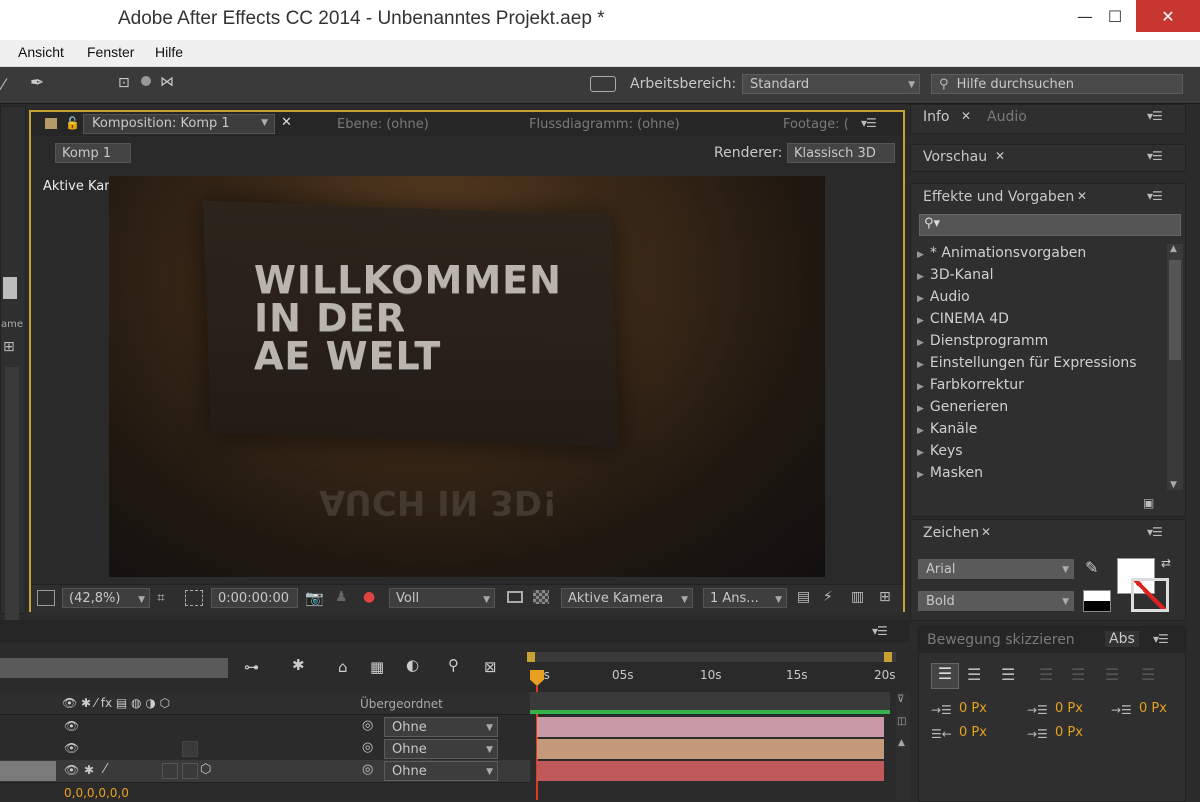 This screenshot has height=802, width=1200. What do you see at coordinates (167, 82) in the screenshot?
I see `puppet-icon: ⋈` at bounding box center [167, 82].